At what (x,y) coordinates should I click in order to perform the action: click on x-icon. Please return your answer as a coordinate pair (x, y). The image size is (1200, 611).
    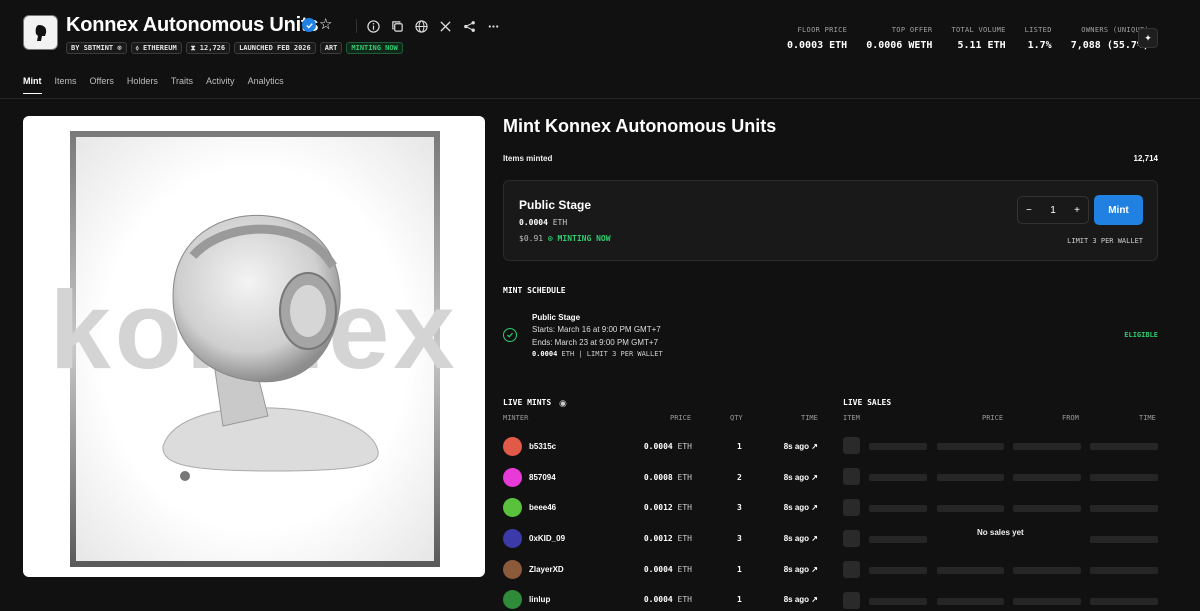
    Looking at the image, I should click on (445, 26).